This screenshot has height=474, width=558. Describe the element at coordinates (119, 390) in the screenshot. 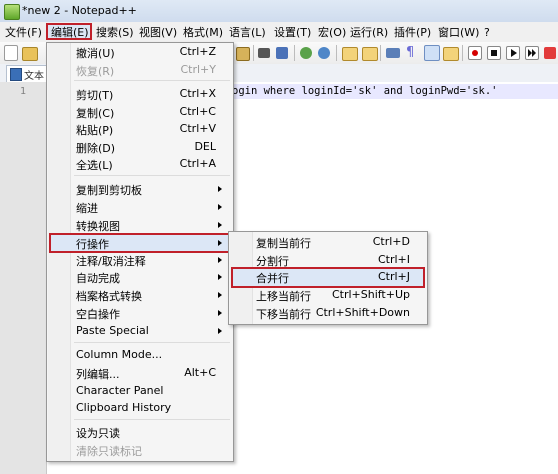

I see `menu-item-character-panel: Character Panel` at that location.